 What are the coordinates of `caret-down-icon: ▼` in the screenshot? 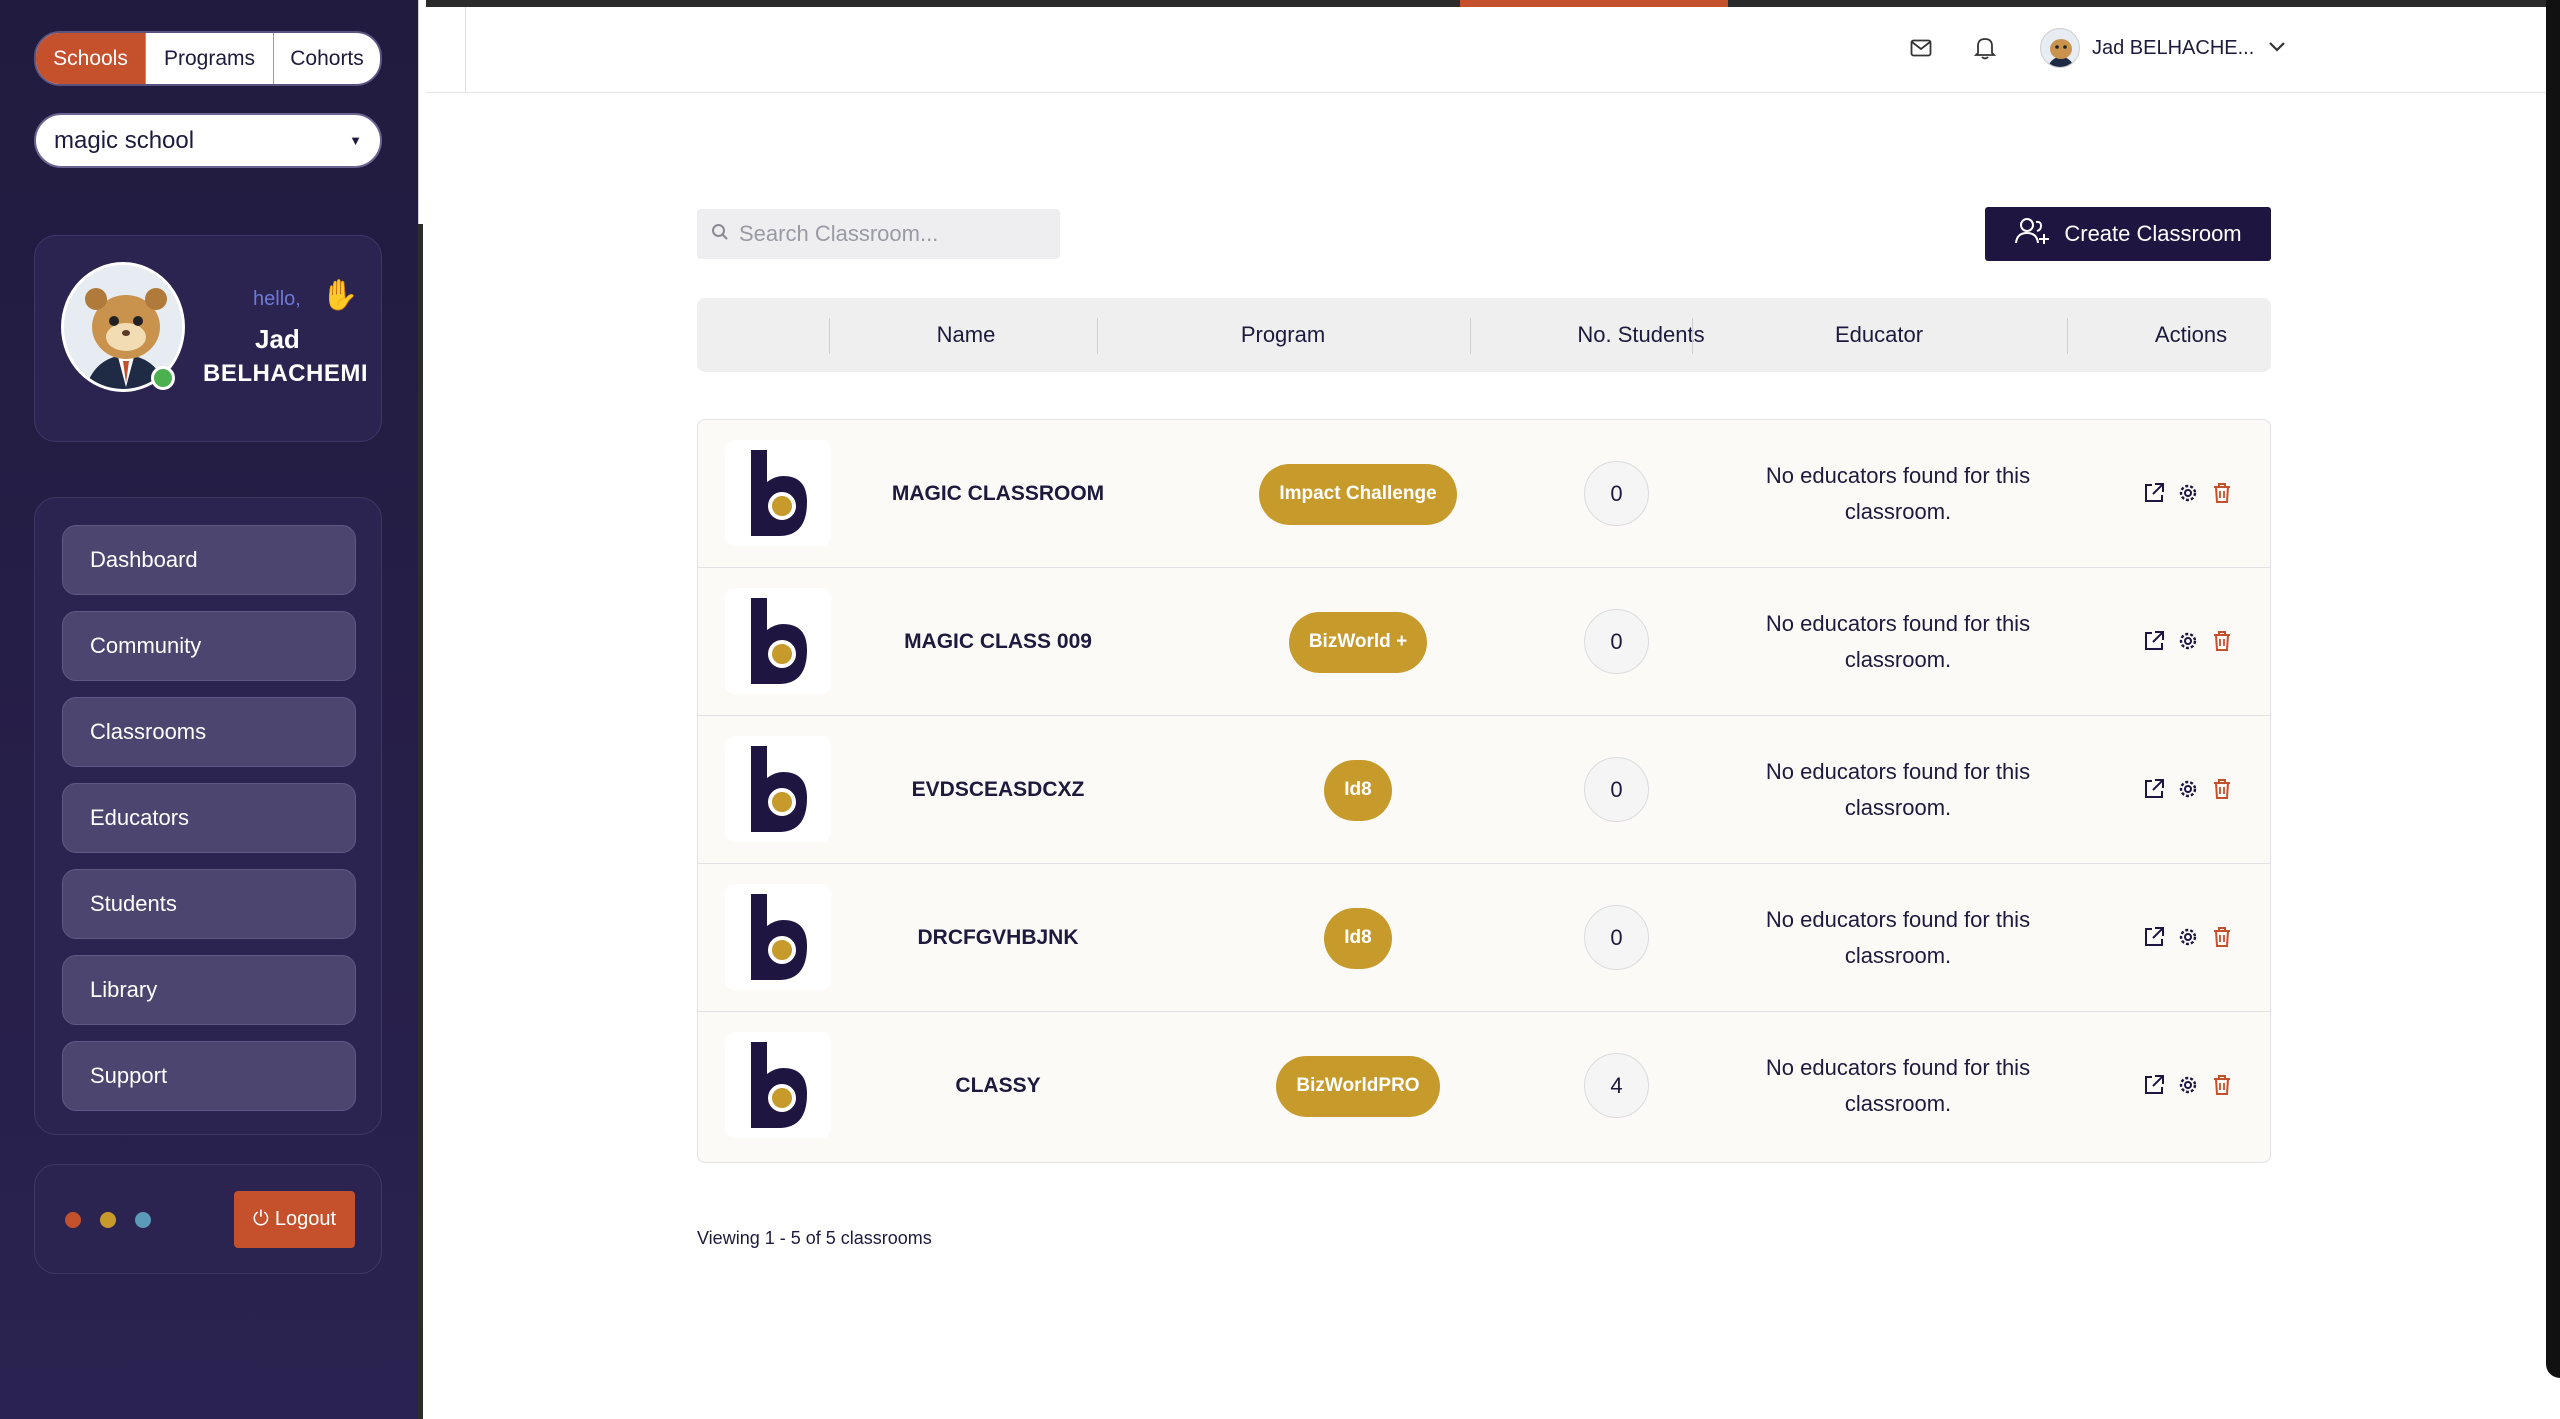 It's located at (355, 140).